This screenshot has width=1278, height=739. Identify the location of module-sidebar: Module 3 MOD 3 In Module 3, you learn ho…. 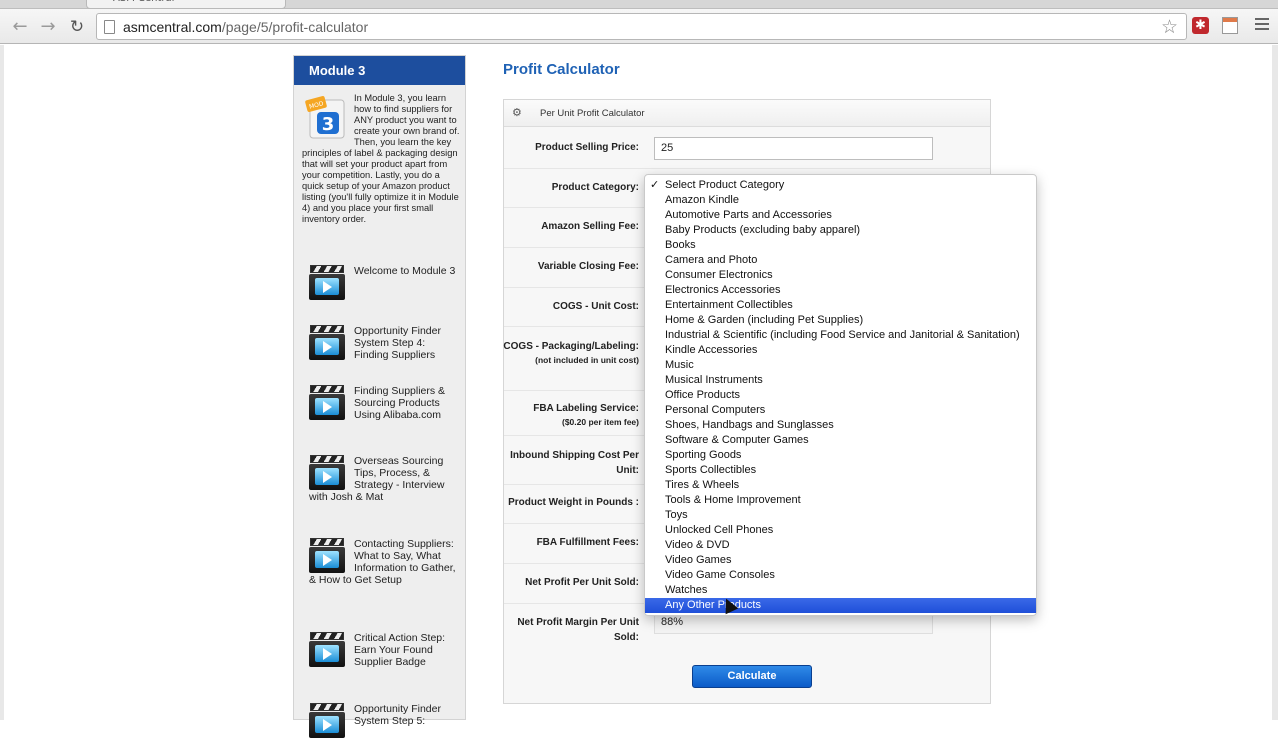
(379, 396).